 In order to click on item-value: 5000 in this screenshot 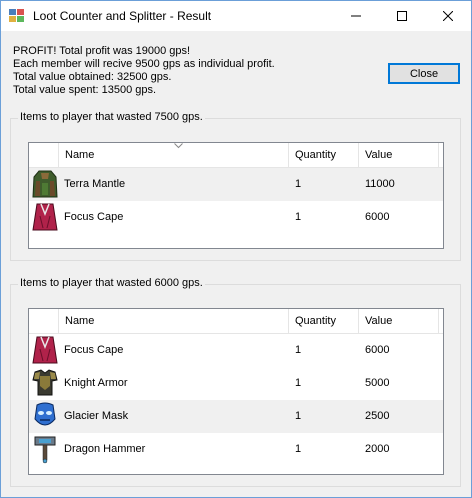, I will do `click(377, 383)`.